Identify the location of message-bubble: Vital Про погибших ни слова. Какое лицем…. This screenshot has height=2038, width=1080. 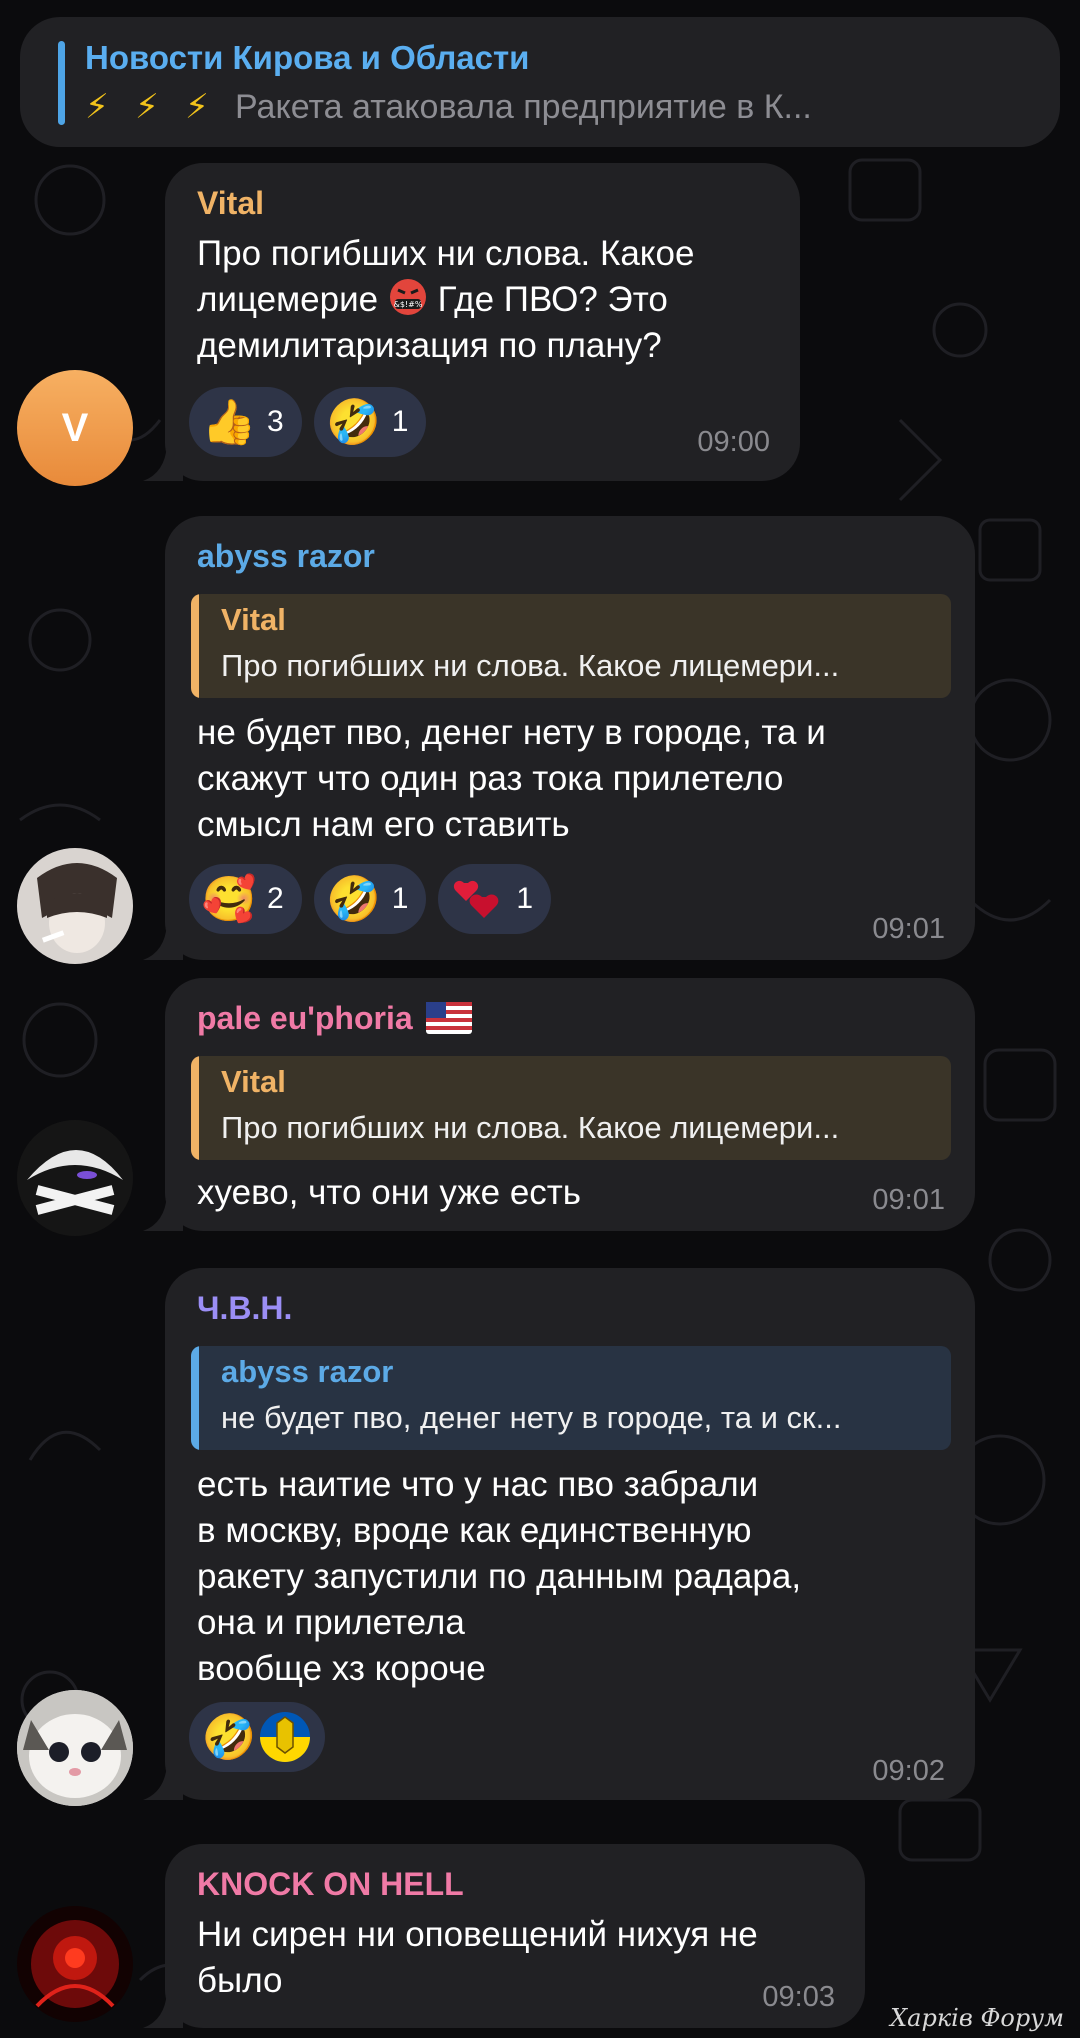
(471, 322).